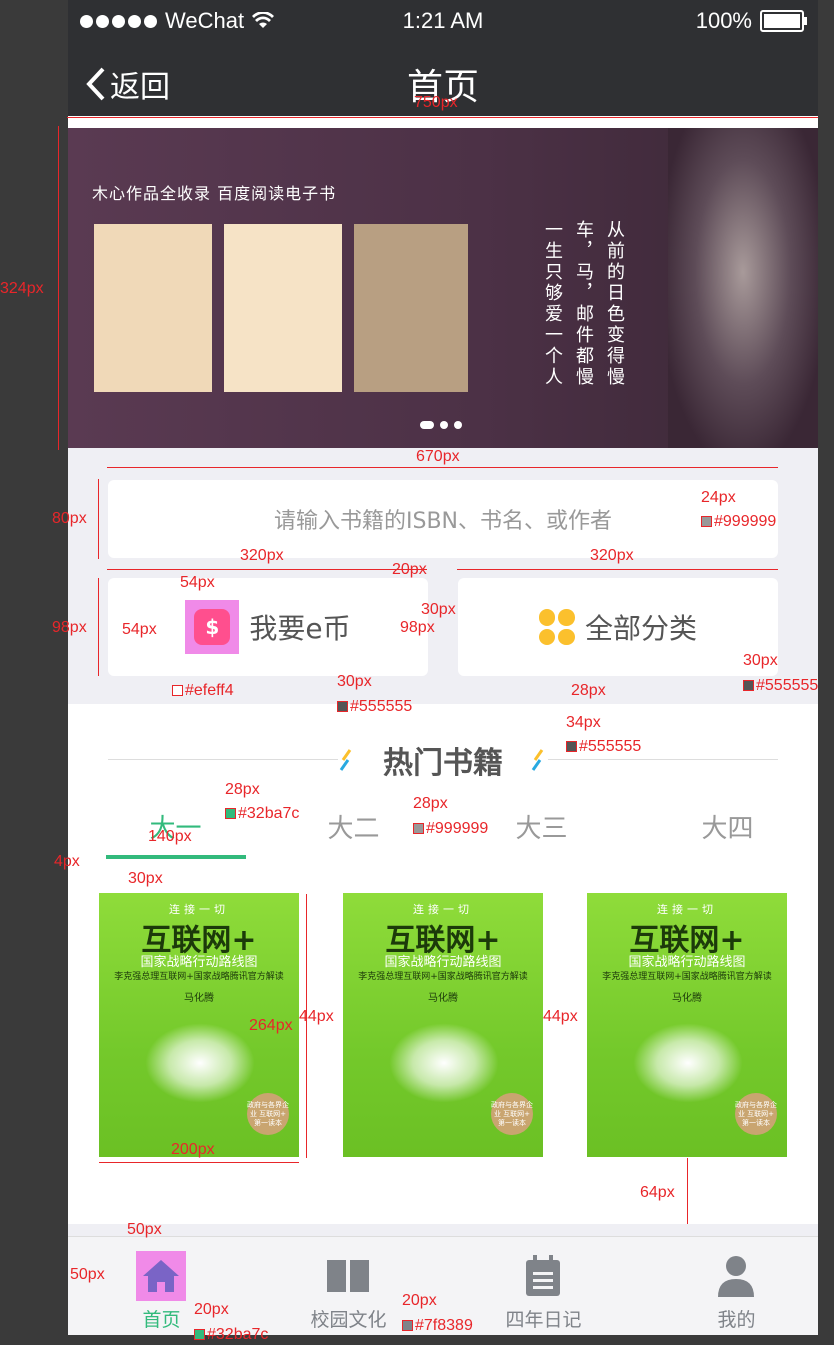  I want to click on status-bar: WeChat 1:21 AM 100%, so click(443, 21).